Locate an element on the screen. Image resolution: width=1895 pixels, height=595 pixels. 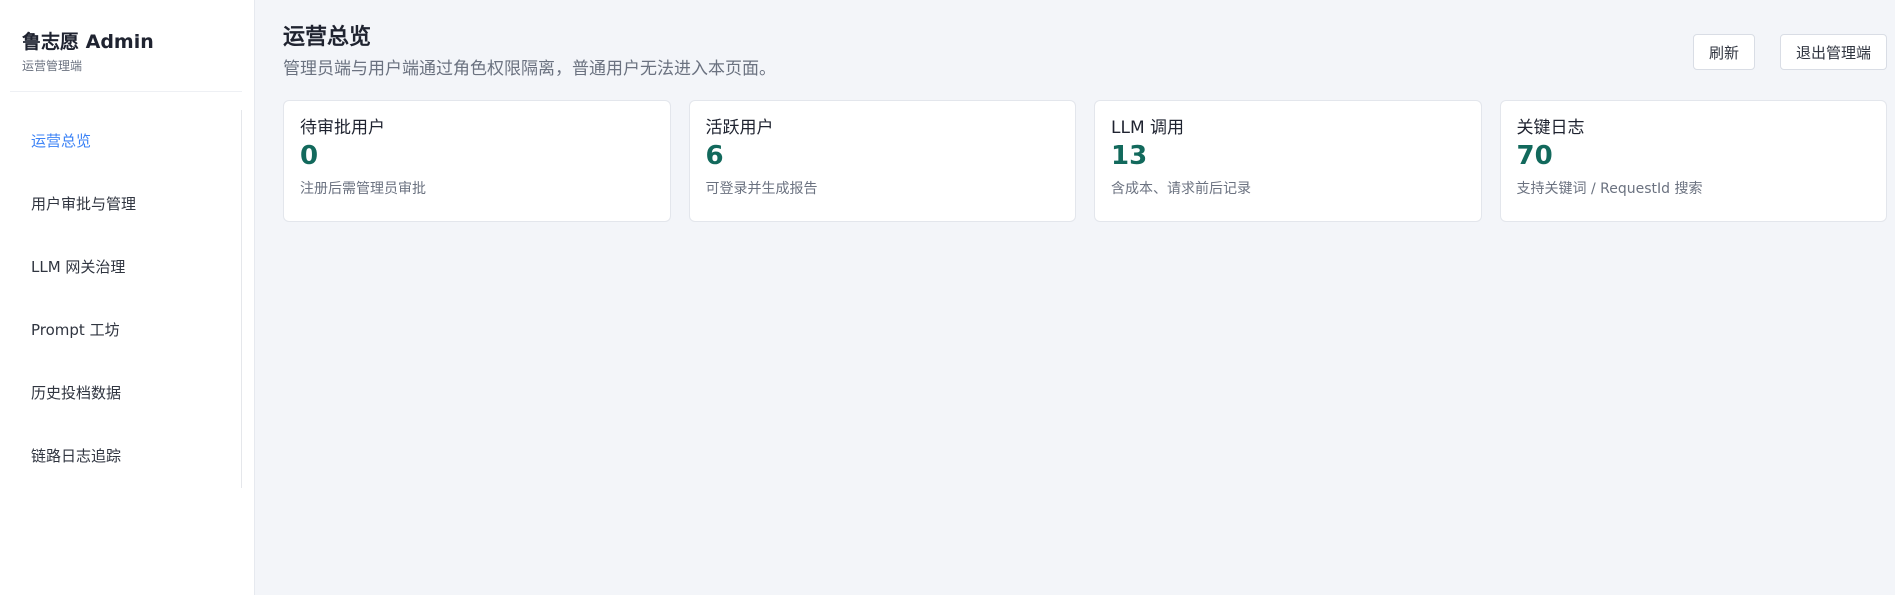
stat-card-value: 6 is located at coordinates (714, 156).